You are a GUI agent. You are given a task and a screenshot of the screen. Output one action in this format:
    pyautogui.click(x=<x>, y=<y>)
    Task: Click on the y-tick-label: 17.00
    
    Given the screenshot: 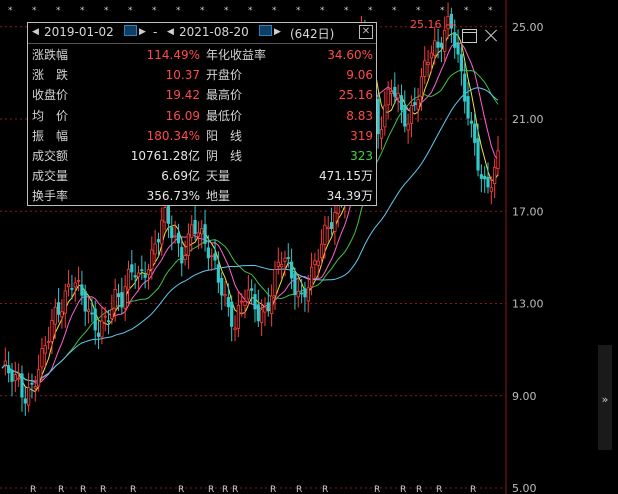 What is the action you would take?
    pyautogui.click(x=528, y=211)
    